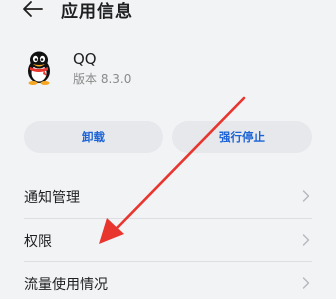 The image size is (336, 305). Describe the element at coordinates (168, 283) in the screenshot. I see `list-item-data-usage: 流量使用情况` at that location.